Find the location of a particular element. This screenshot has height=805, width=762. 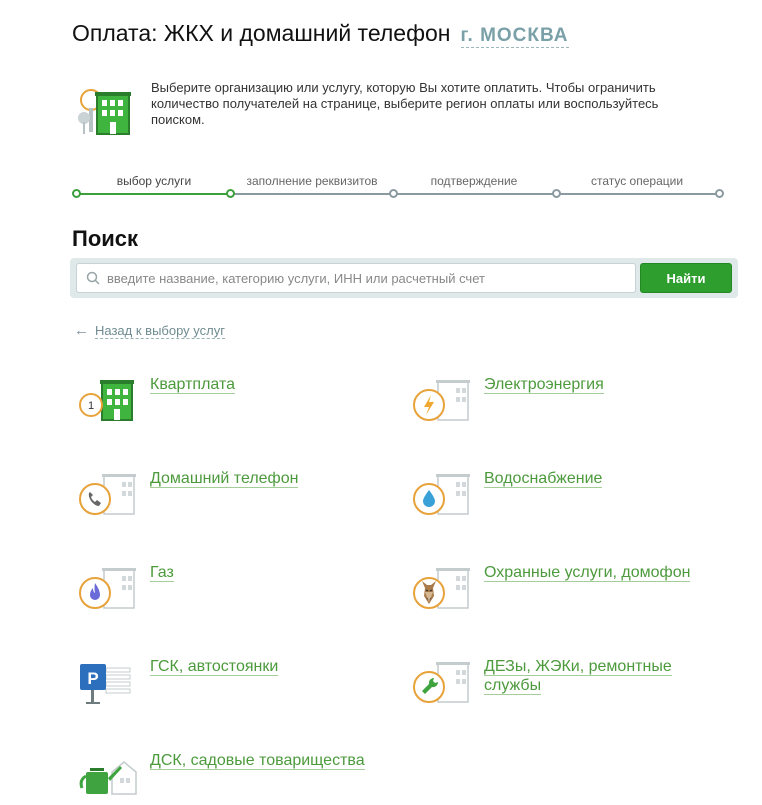

service-link-text: Водоснабжение is located at coordinates (543, 479).